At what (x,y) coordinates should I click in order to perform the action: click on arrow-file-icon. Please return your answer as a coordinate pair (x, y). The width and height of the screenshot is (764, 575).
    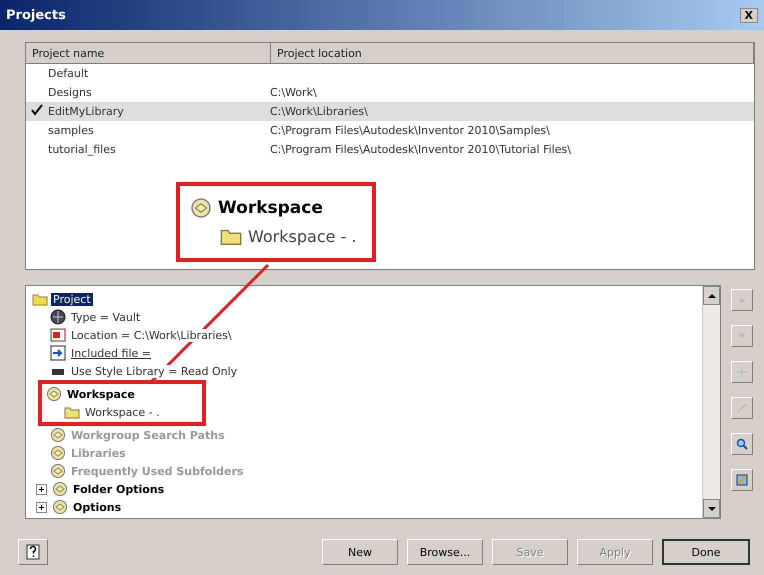
    Looking at the image, I should click on (58, 353).